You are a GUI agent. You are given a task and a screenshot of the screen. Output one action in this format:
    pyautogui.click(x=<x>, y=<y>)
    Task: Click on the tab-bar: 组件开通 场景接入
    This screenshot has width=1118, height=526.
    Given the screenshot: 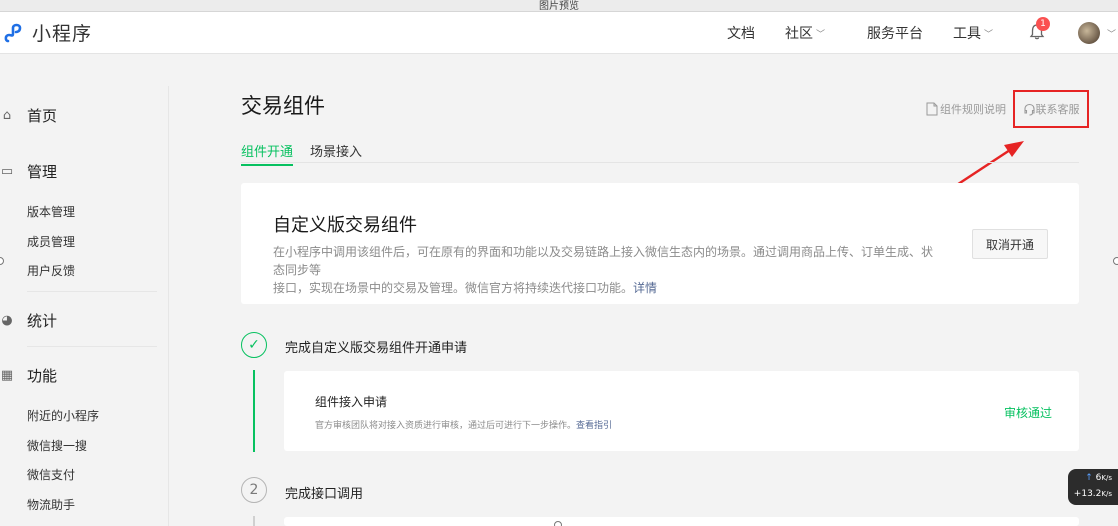 What is the action you would take?
    pyautogui.click(x=660, y=153)
    